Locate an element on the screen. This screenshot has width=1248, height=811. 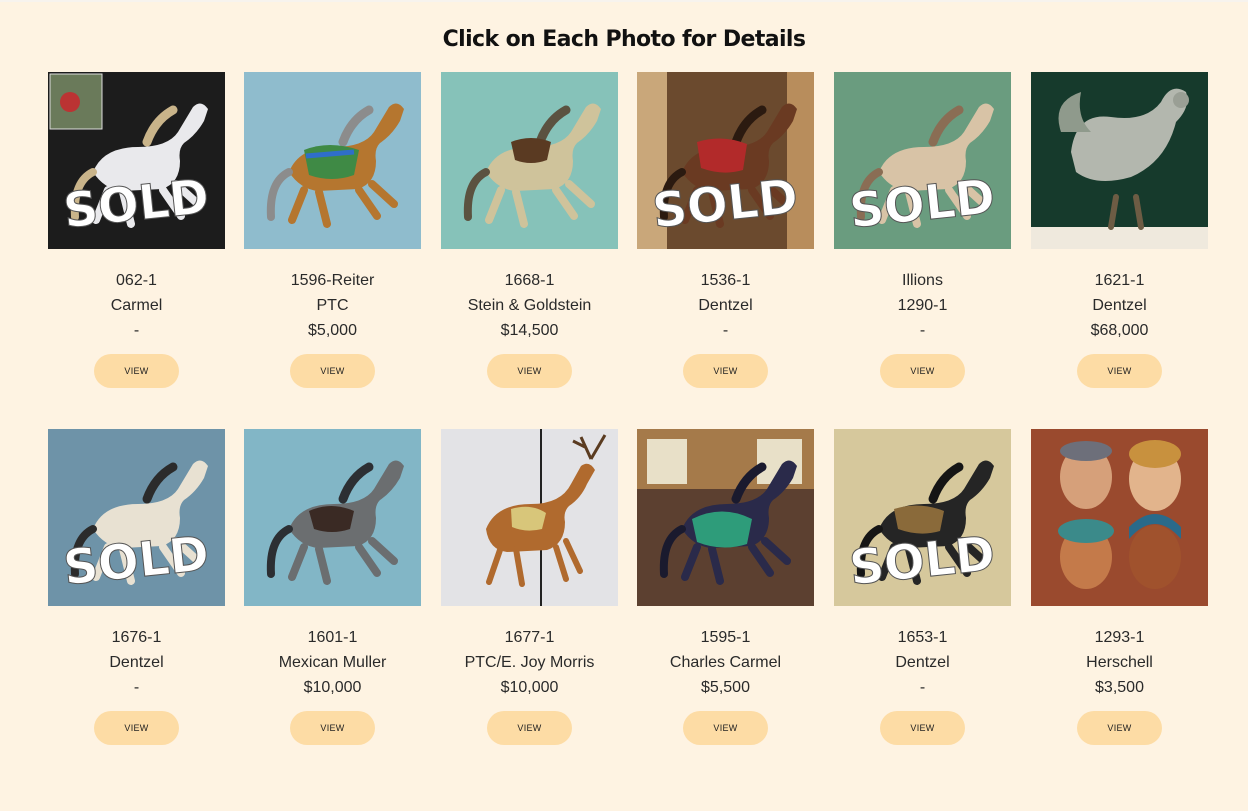
item-maker: 1290-1 is located at coordinates (922, 305).